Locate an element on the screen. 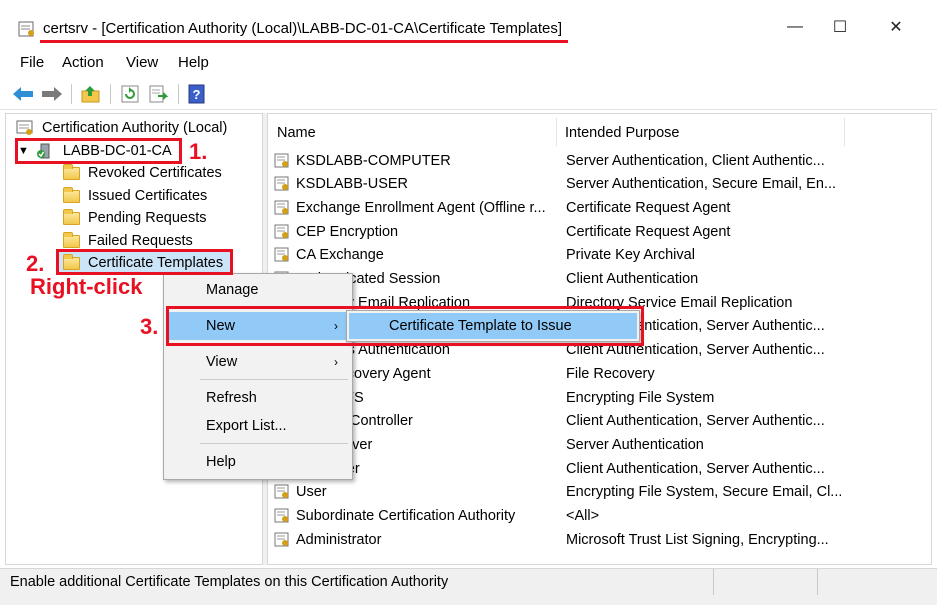  table-row: Web ServerServer Authentication is located at coordinates (599, 444).